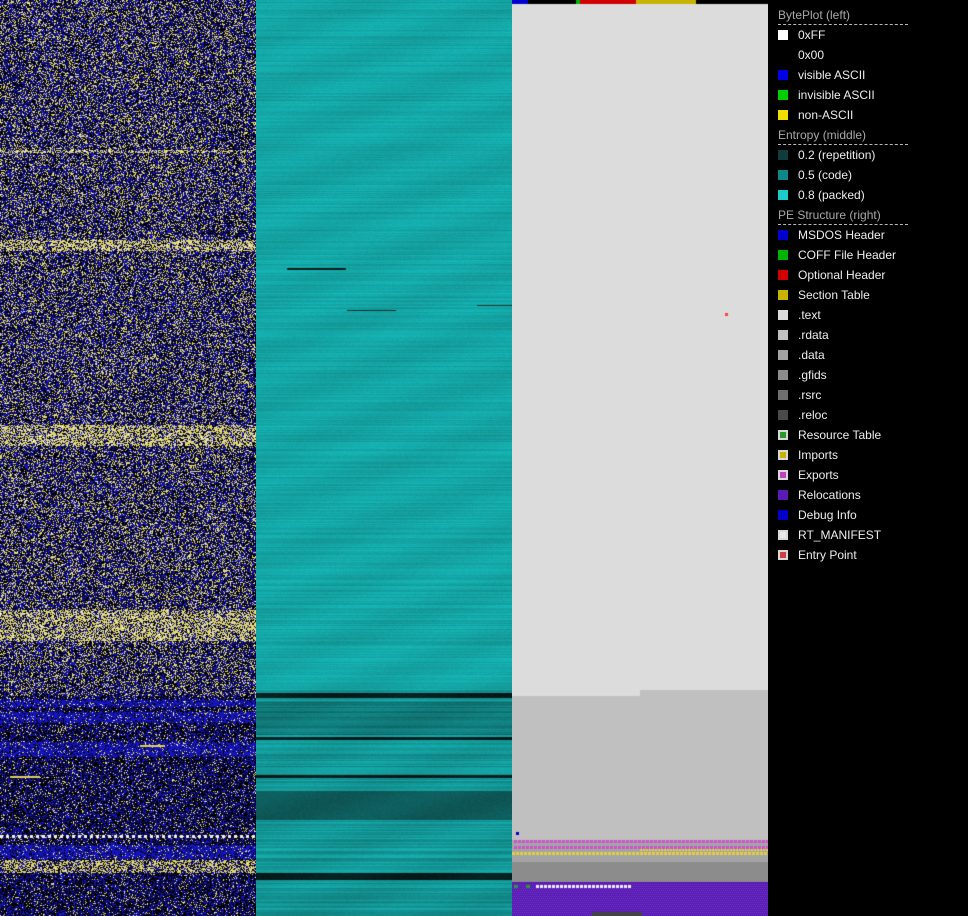 The height and width of the screenshot is (916, 968). Describe the element at coordinates (827, 515) in the screenshot. I see `legend-item-label: Debug Info` at that location.